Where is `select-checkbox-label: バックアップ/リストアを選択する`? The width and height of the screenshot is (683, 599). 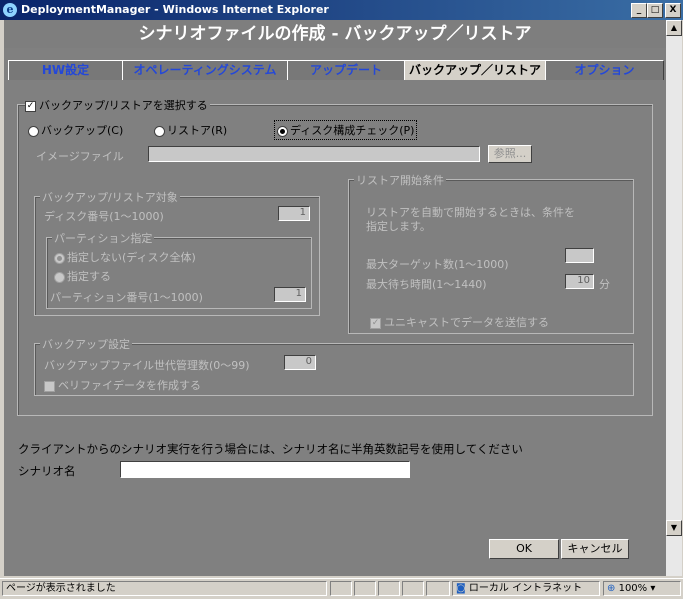 select-checkbox-label: バックアップ/リストアを選択する is located at coordinates (123, 105).